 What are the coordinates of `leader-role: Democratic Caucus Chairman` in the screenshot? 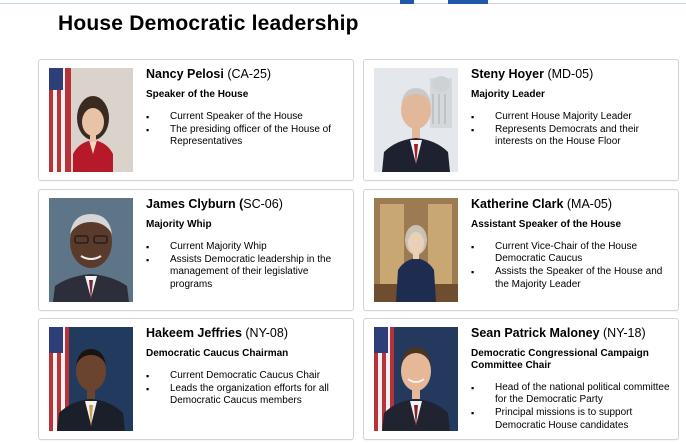 It's located at (217, 353).